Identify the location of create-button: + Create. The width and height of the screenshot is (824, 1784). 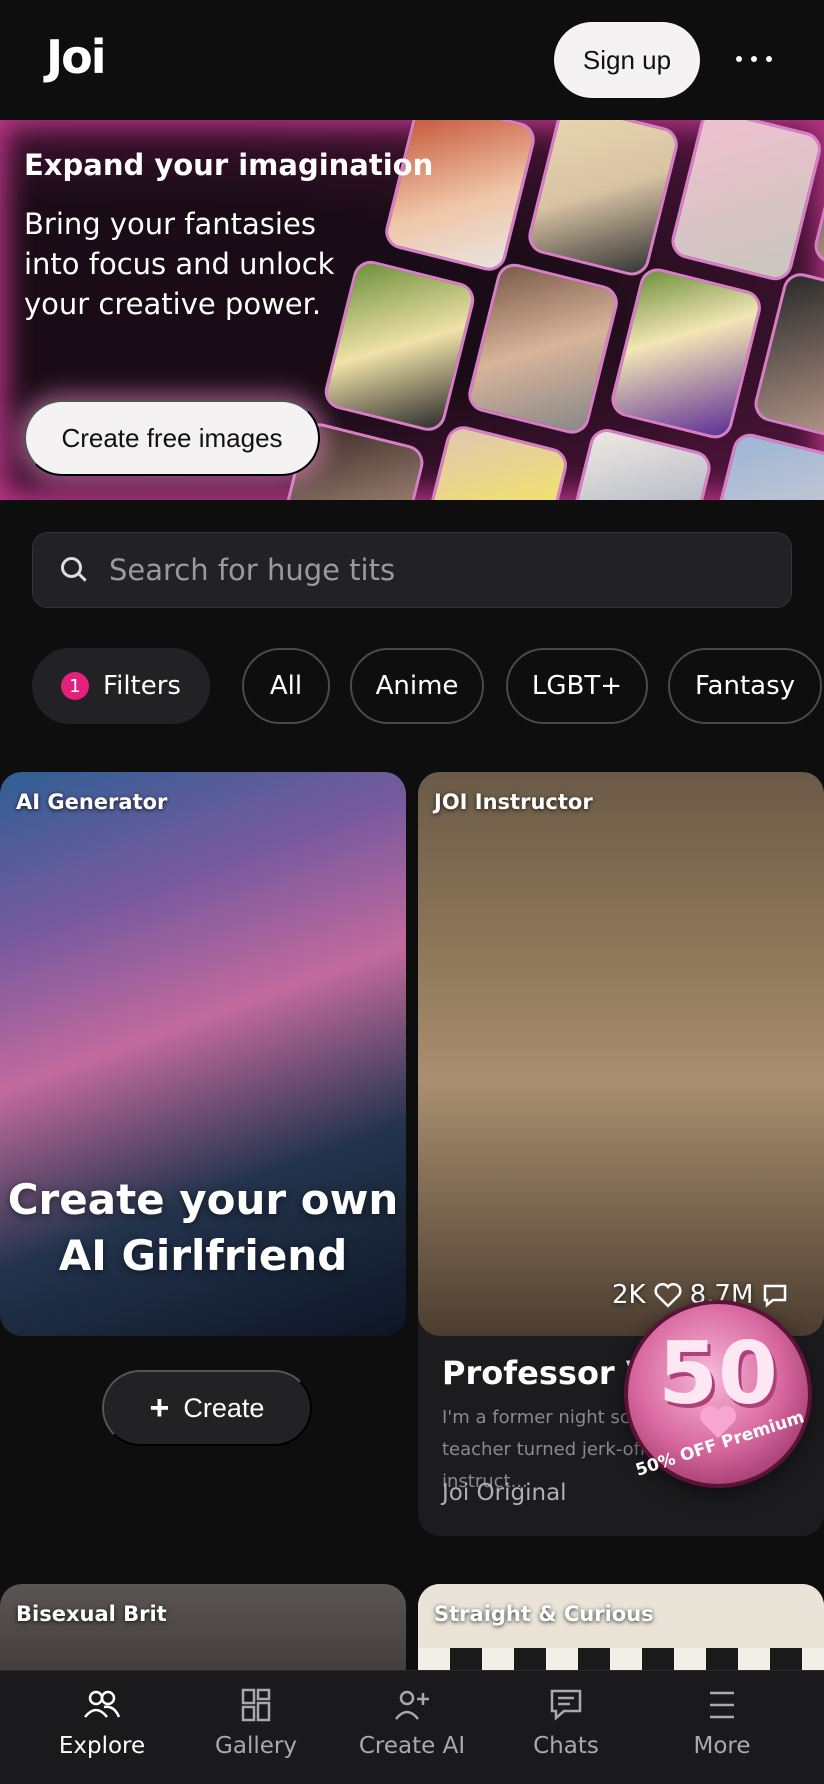
(207, 1408).